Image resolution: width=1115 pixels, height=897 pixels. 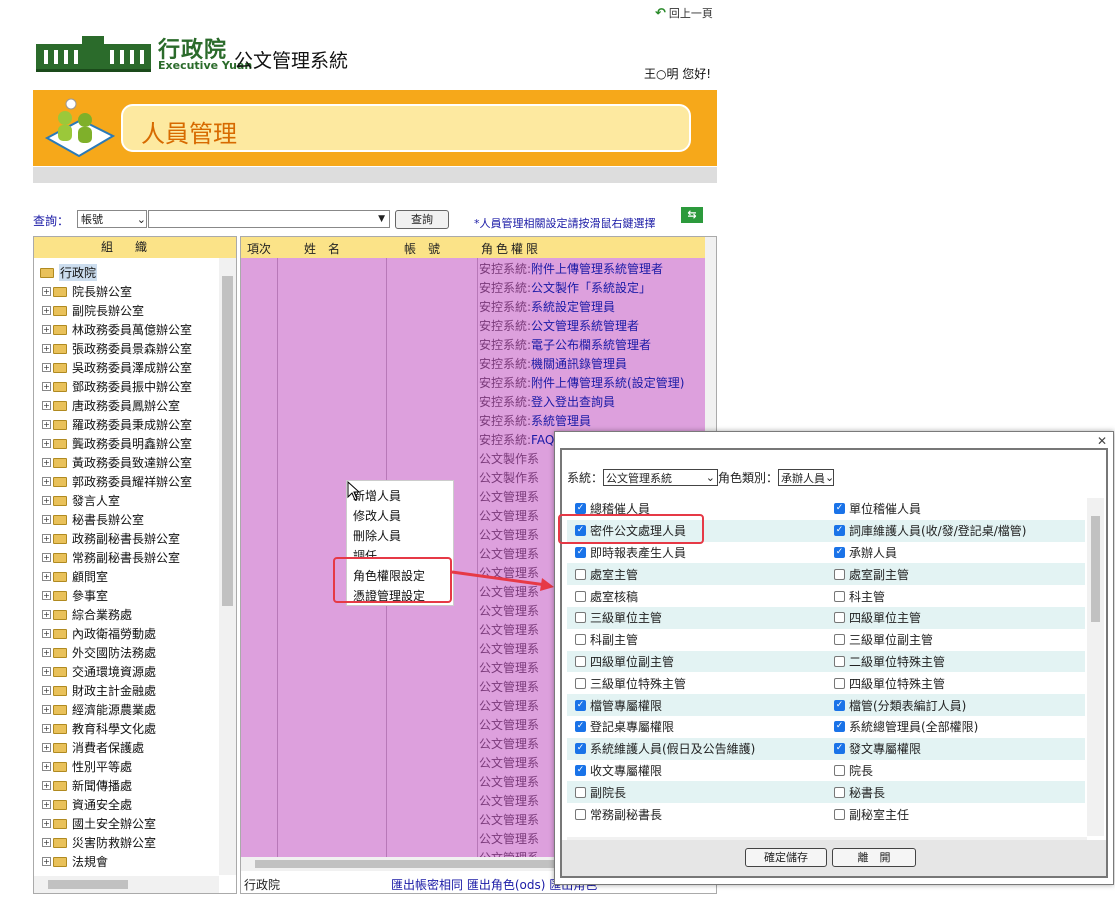 I want to click on role-option: ✓ 系統維護人員(假日及公告維護), so click(x=696, y=749).